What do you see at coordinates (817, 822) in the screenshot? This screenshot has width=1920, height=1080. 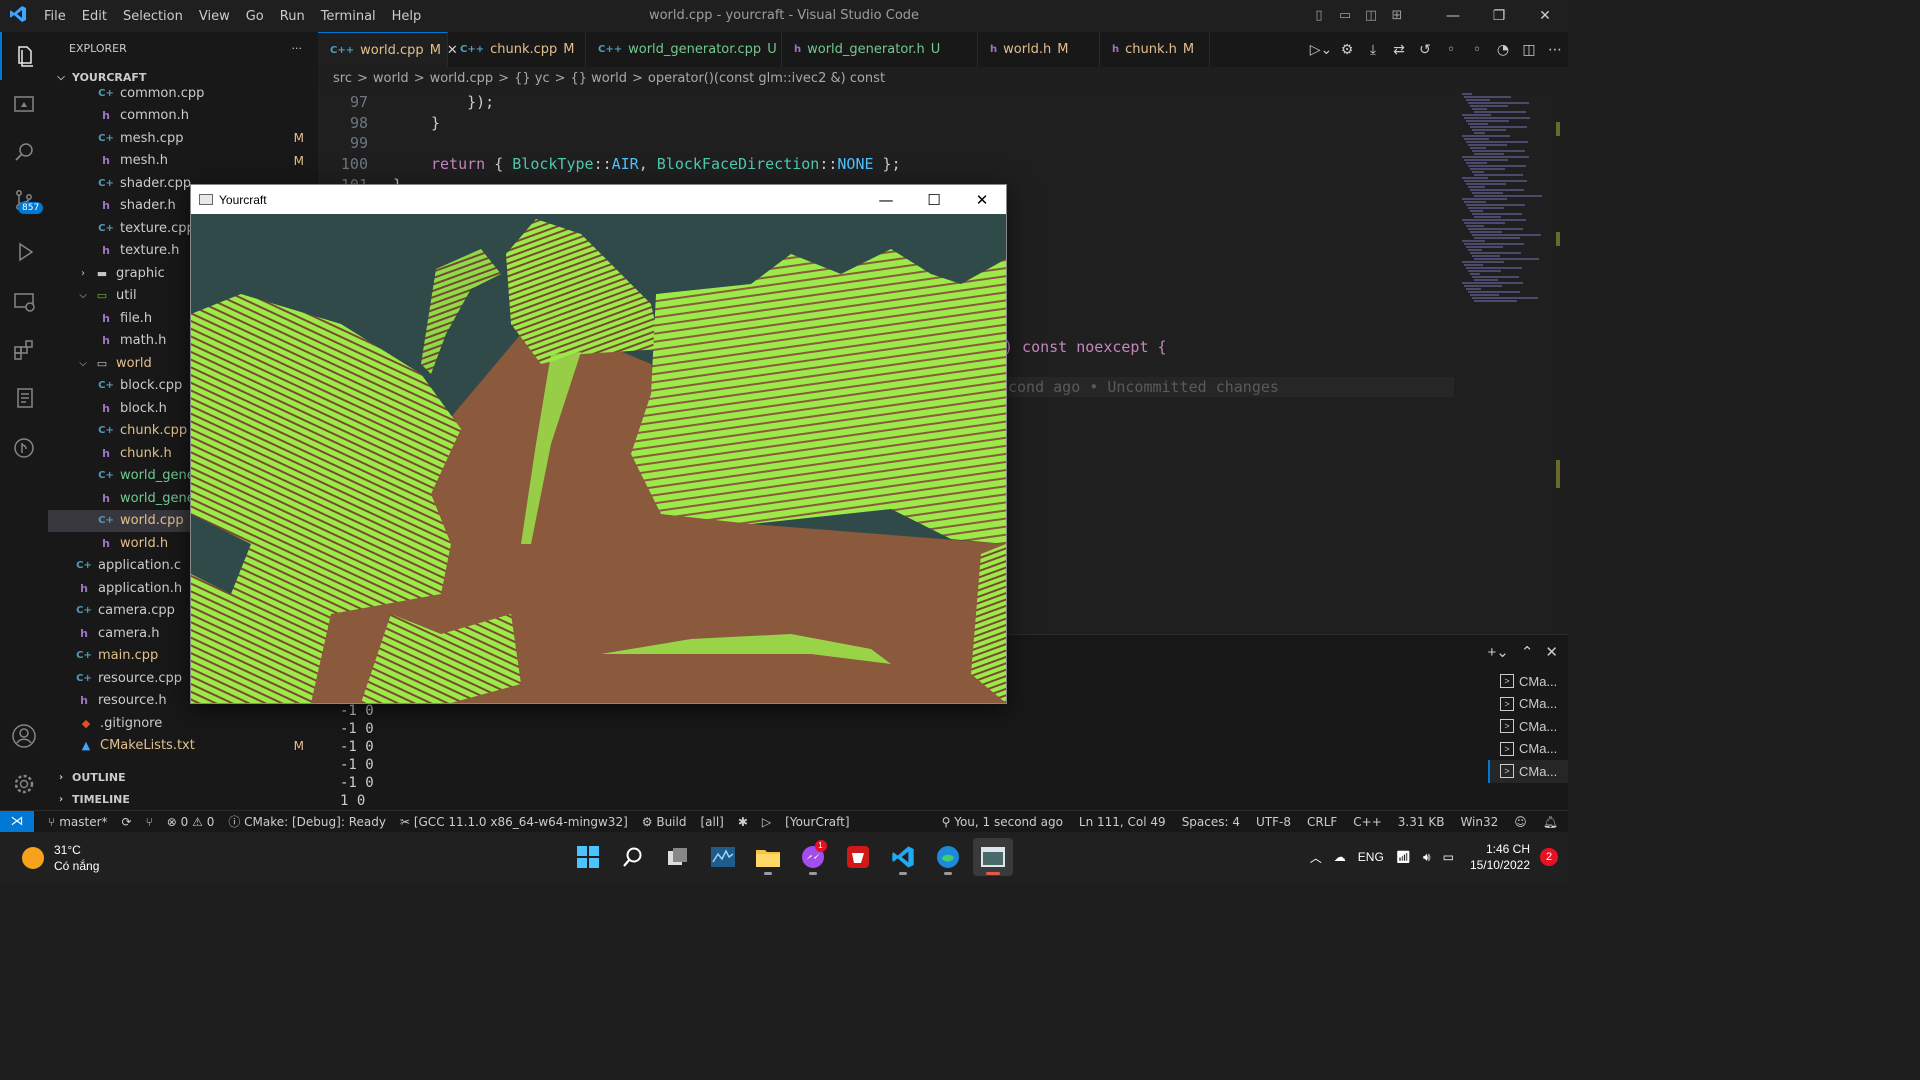 I see `launch-target: [YourCraft]` at bounding box center [817, 822].